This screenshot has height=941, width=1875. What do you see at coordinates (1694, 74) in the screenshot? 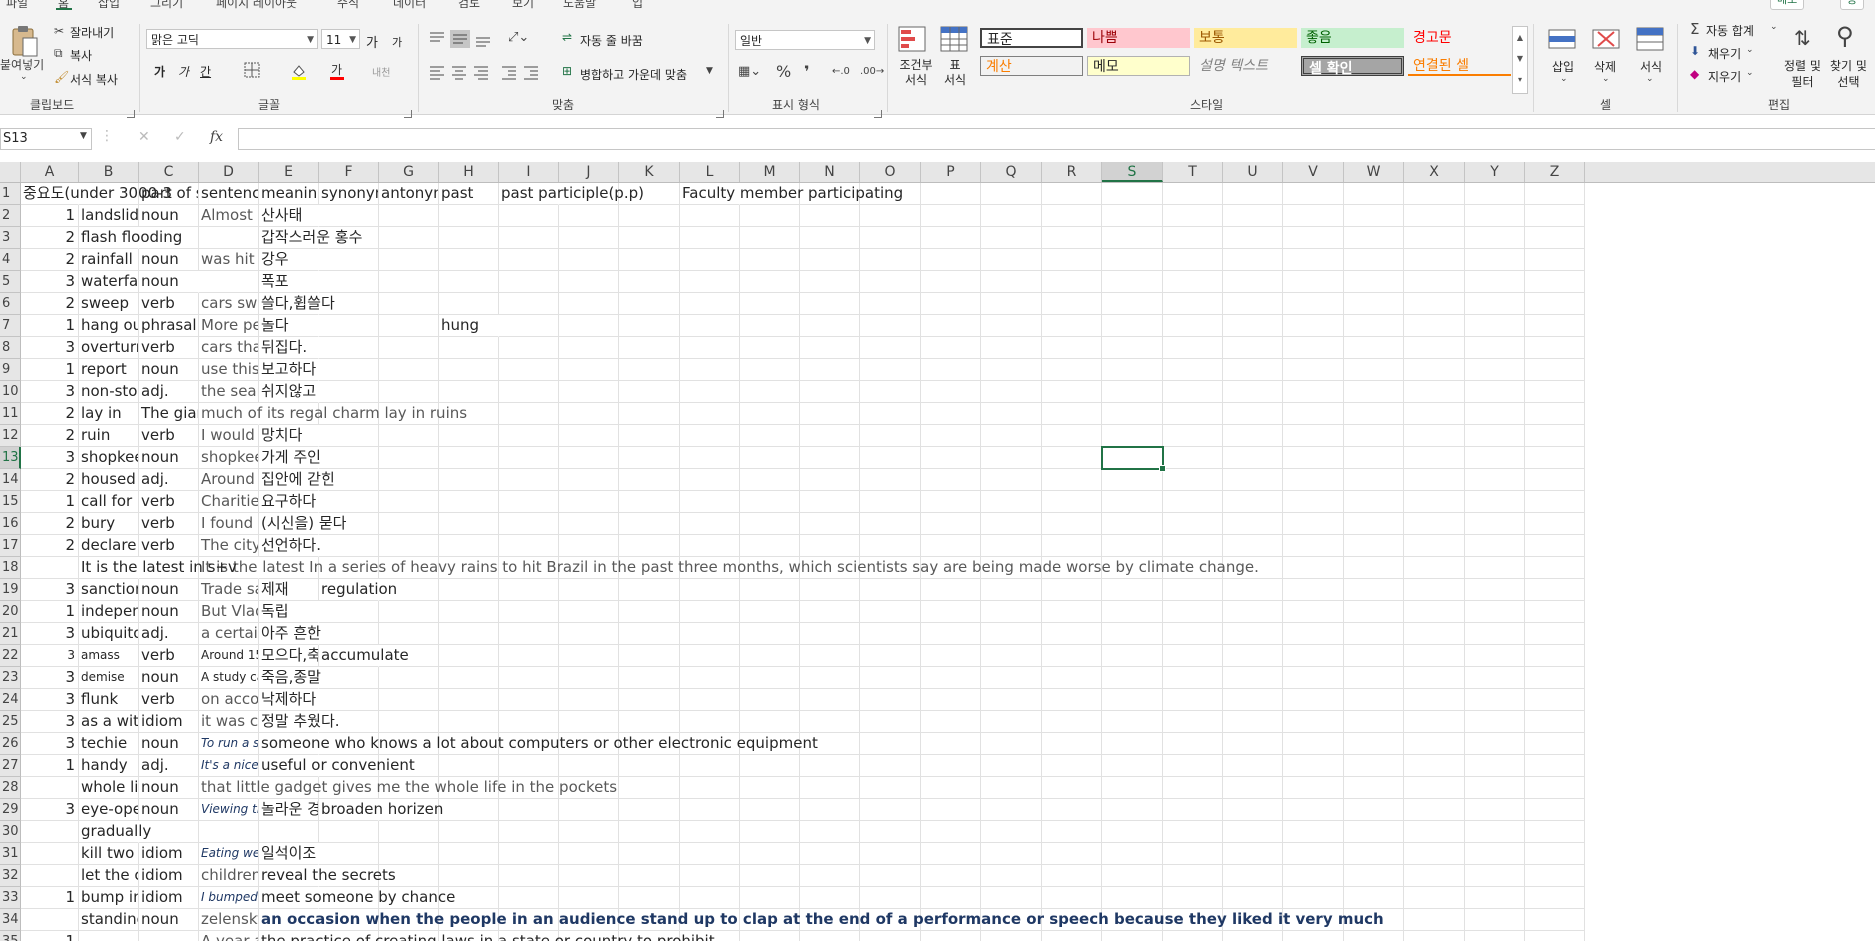
I see `clear-icon: ◆` at bounding box center [1694, 74].